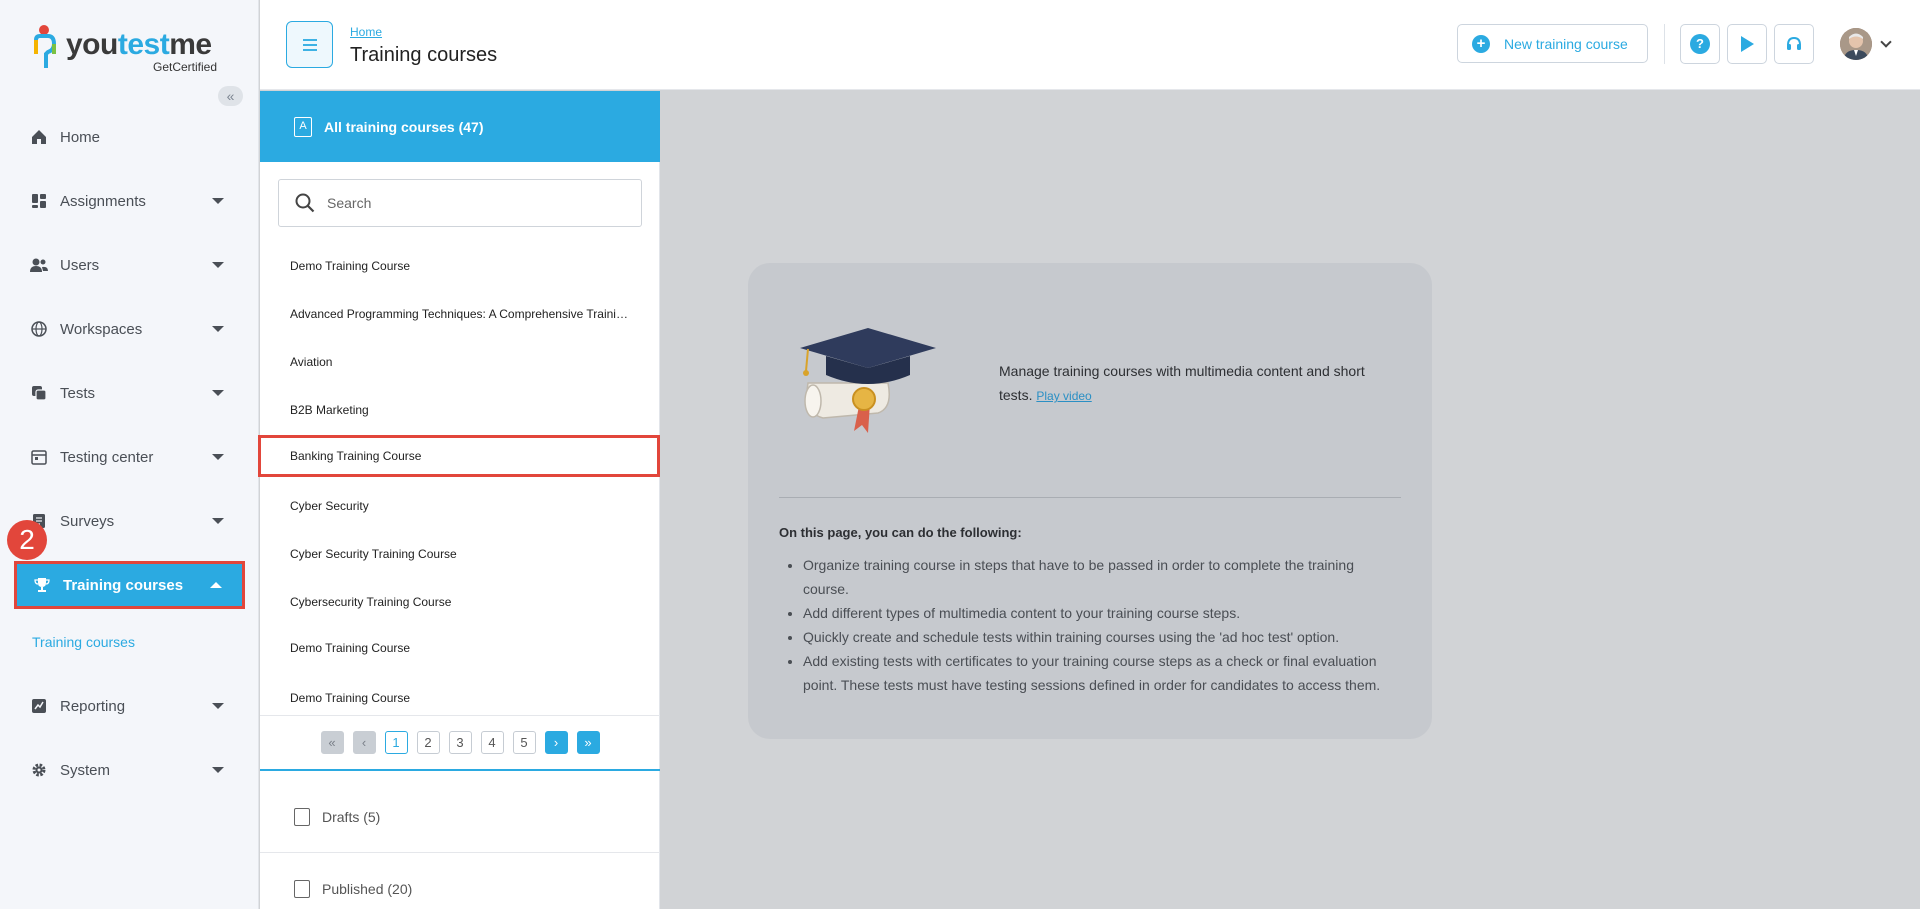 The height and width of the screenshot is (909, 1920). I want to click on support-button, so click(1794, 44).